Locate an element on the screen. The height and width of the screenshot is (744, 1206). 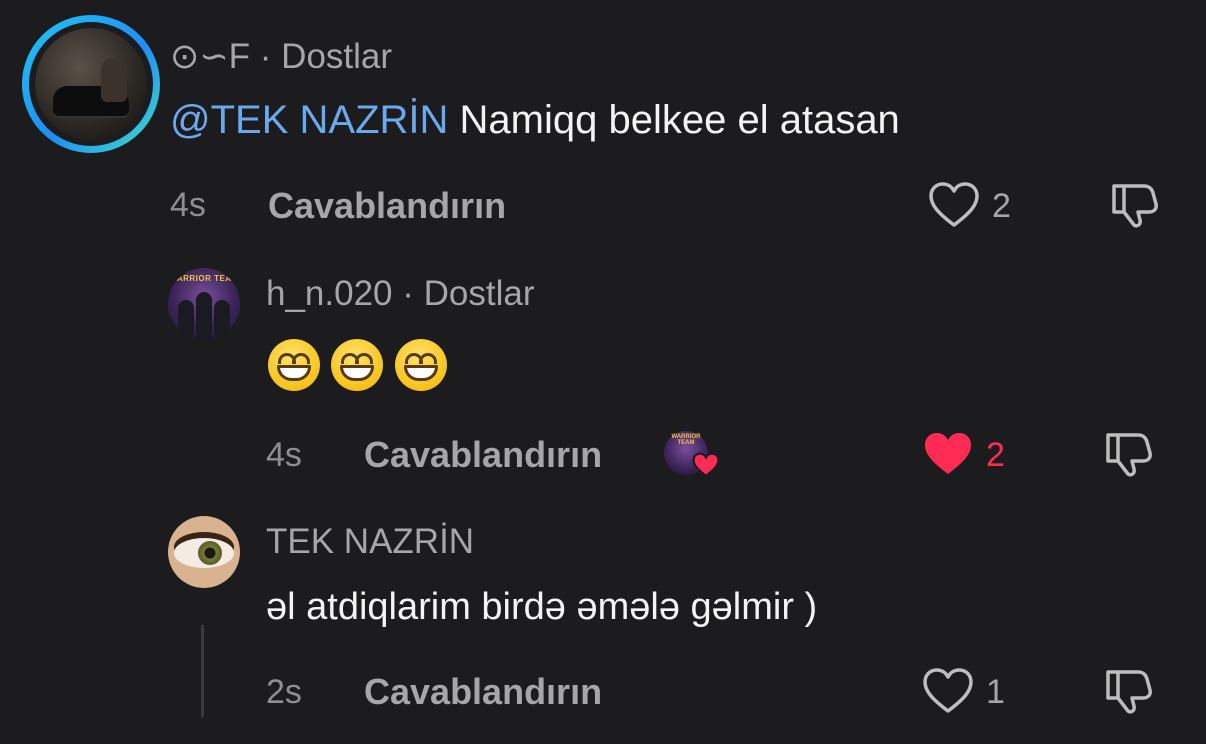
comment-body: əl atdiqlarim birdə əmələ gəlmir ) is located at coordinates (542, 607).